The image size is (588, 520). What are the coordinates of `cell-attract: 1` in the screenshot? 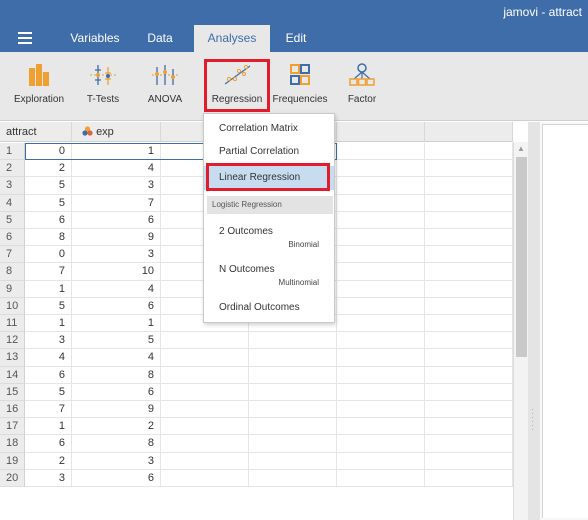 It's located at (48, 289).